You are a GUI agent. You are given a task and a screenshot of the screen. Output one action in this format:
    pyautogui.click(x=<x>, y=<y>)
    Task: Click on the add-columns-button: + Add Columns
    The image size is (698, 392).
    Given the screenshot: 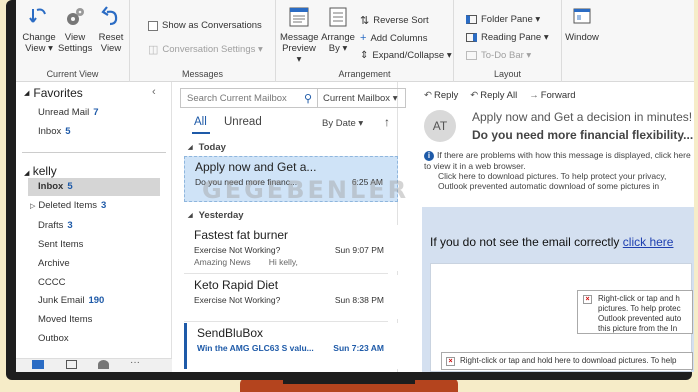 What is the action you would take?
    pyautogui.click(x=393, y=38)
    